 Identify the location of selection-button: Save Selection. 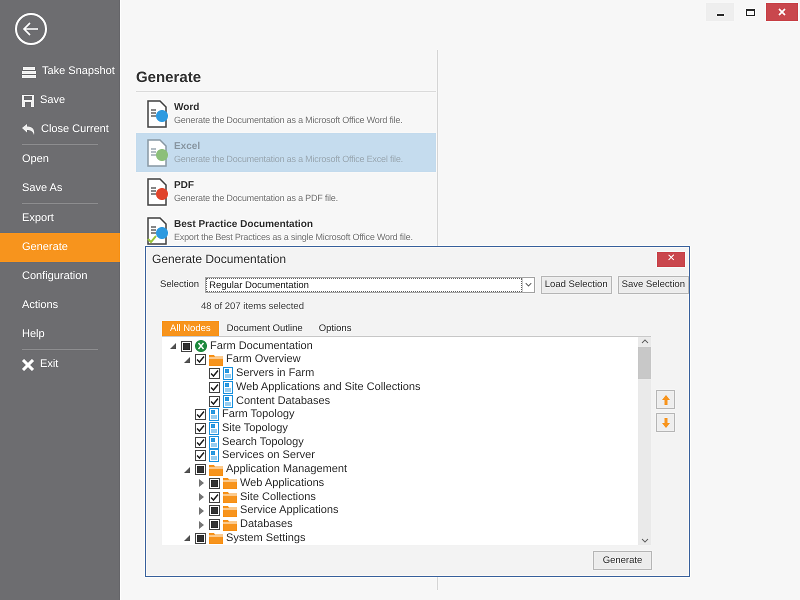
(653, 285).